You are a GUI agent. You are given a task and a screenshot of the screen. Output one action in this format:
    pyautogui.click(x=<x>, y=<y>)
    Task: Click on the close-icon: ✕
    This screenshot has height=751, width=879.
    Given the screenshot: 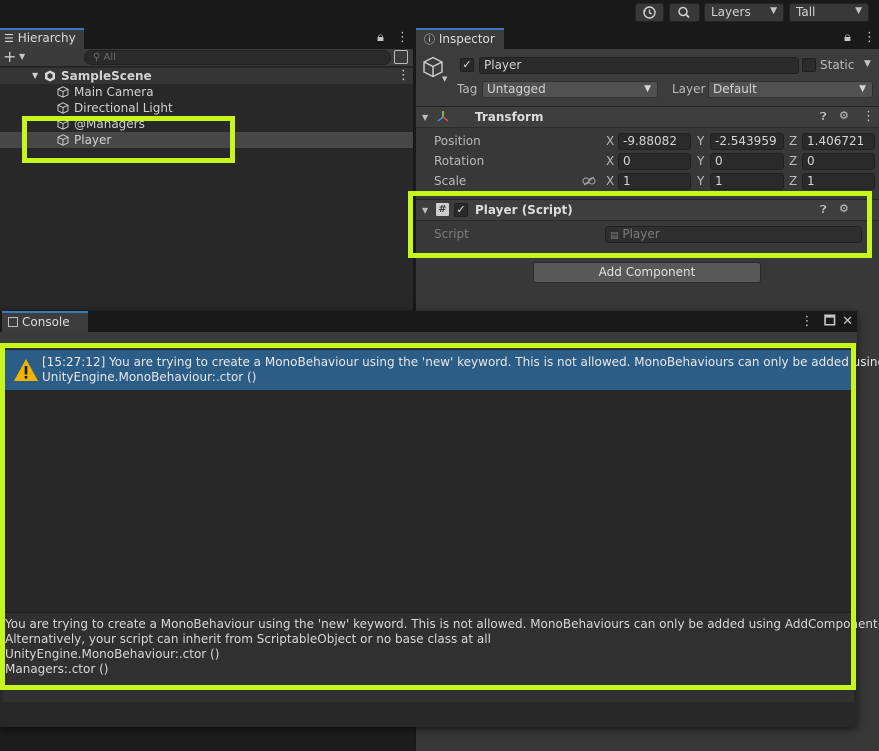 What is the action you would take?
    pyautogui.click(x=847, y=321)
    